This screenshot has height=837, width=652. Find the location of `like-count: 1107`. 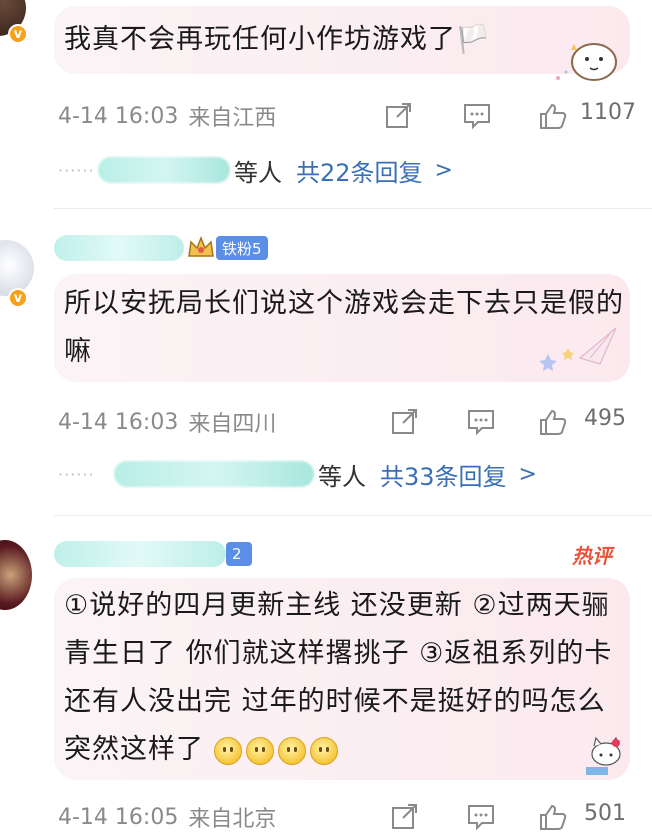

like-count: 1107 is located at coordinates (608, 112).